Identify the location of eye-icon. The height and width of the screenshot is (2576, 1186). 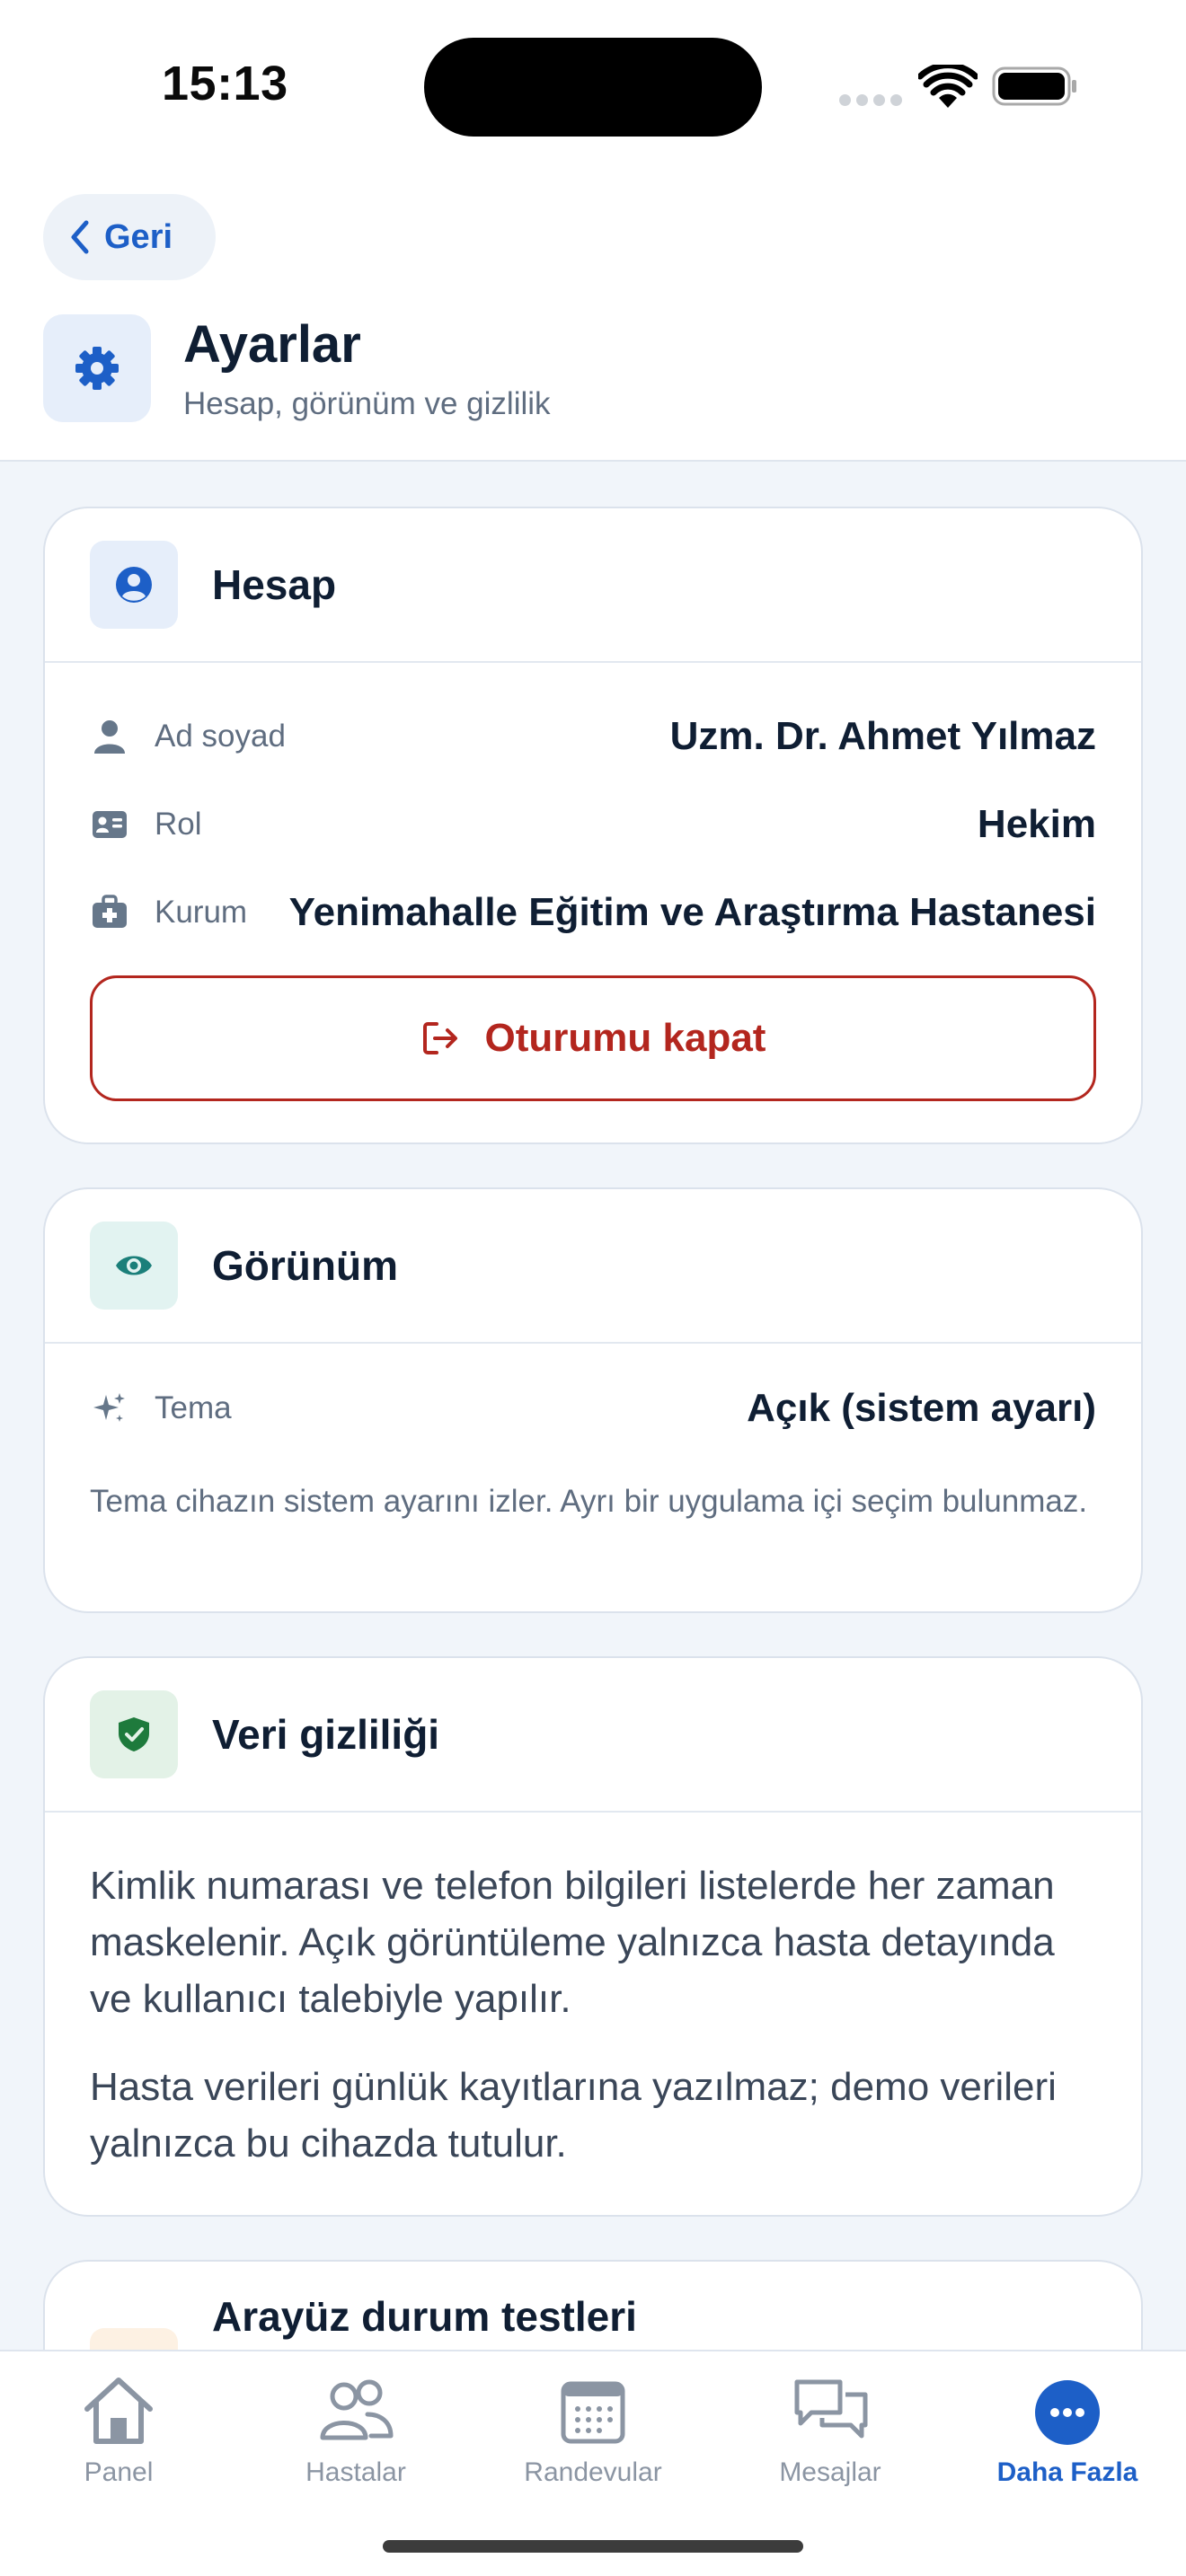
(134, 1265).